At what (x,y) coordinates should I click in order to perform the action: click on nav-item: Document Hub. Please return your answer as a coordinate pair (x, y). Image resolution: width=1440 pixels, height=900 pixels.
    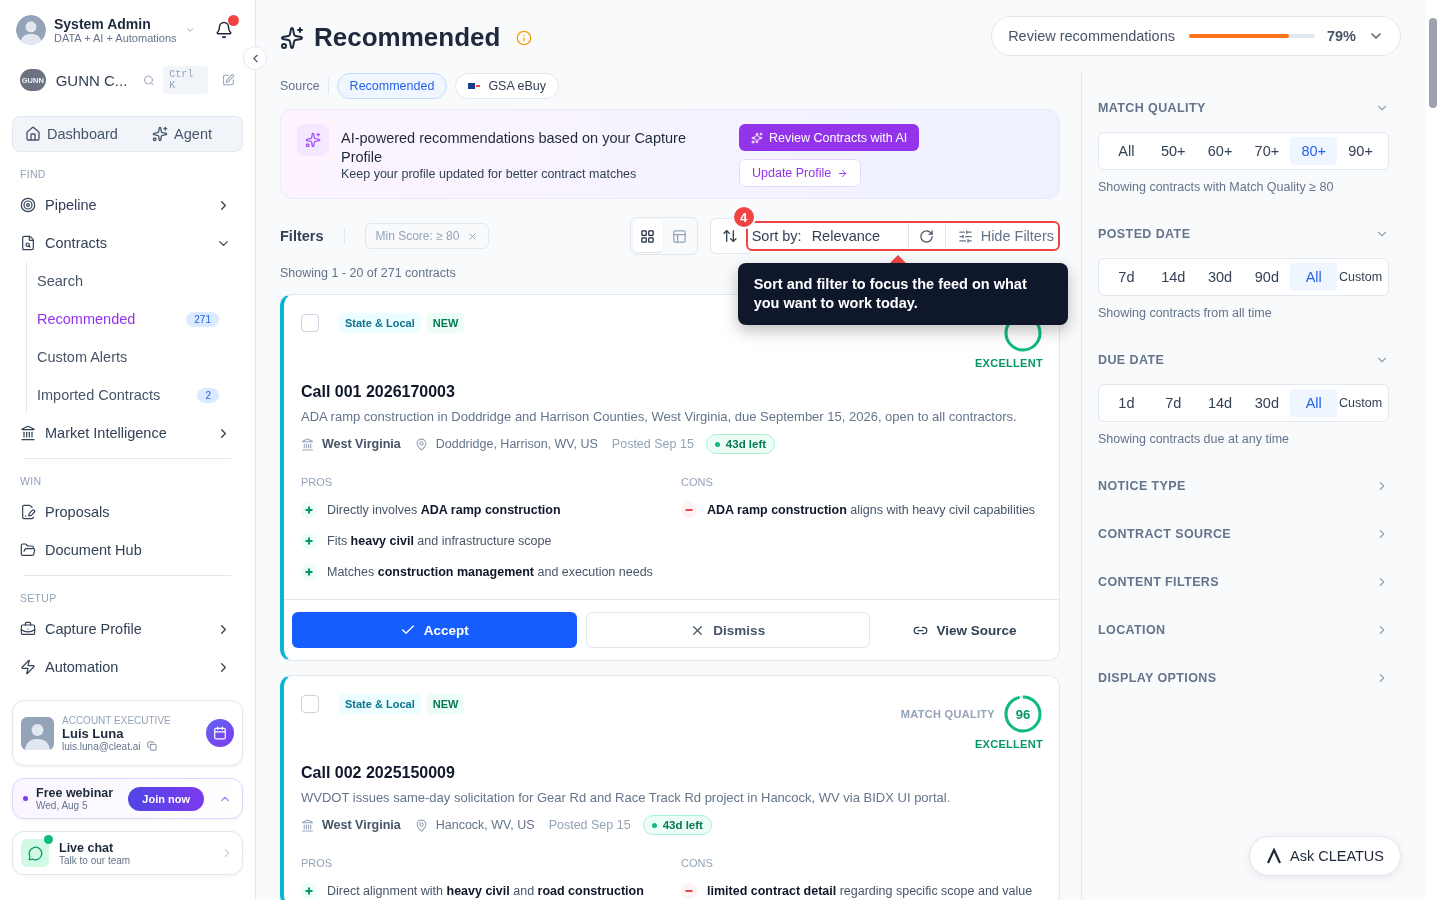
    Looking at the image, I should click on (127, 550).